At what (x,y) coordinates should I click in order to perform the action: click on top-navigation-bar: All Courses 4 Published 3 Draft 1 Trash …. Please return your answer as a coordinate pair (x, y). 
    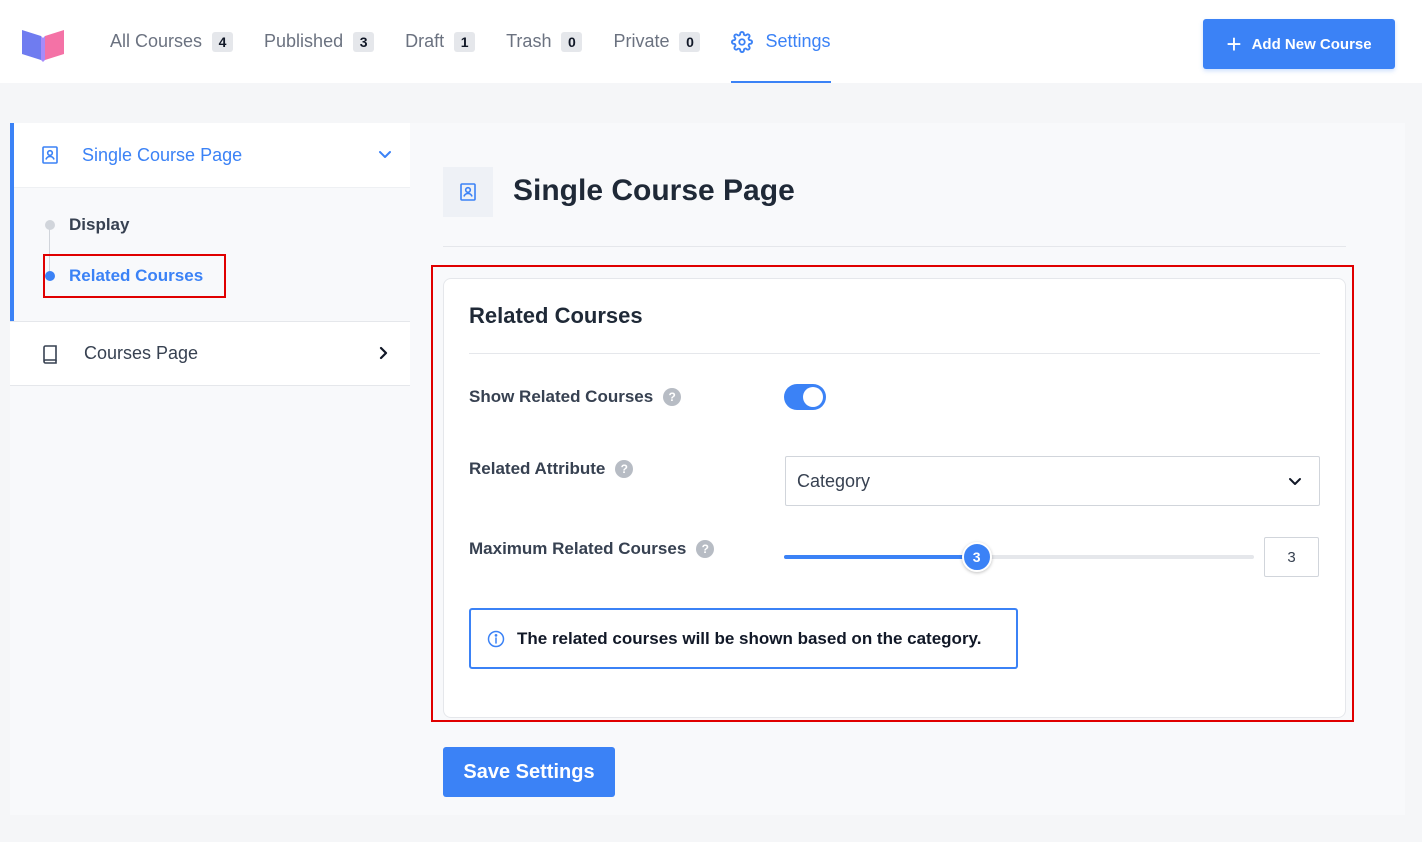
    Looking at the image, I should click on (711, 41).